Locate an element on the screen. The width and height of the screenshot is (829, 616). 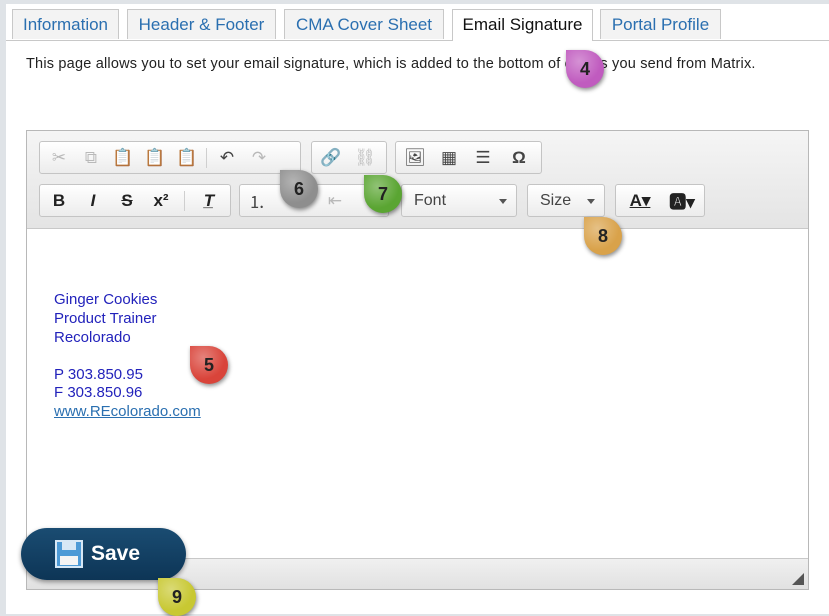
signature-title: Product Trainer is located at coordinates (105, 318).